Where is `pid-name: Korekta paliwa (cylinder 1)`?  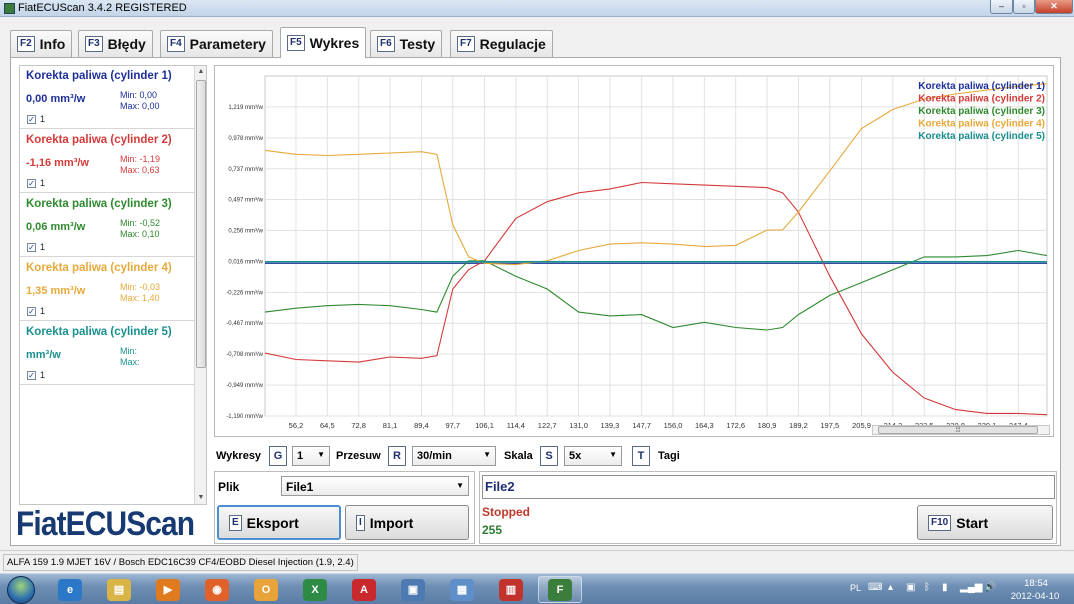
pid-name: Korekta paliwa (cylinder 1) is located at coordinates (99, 76).